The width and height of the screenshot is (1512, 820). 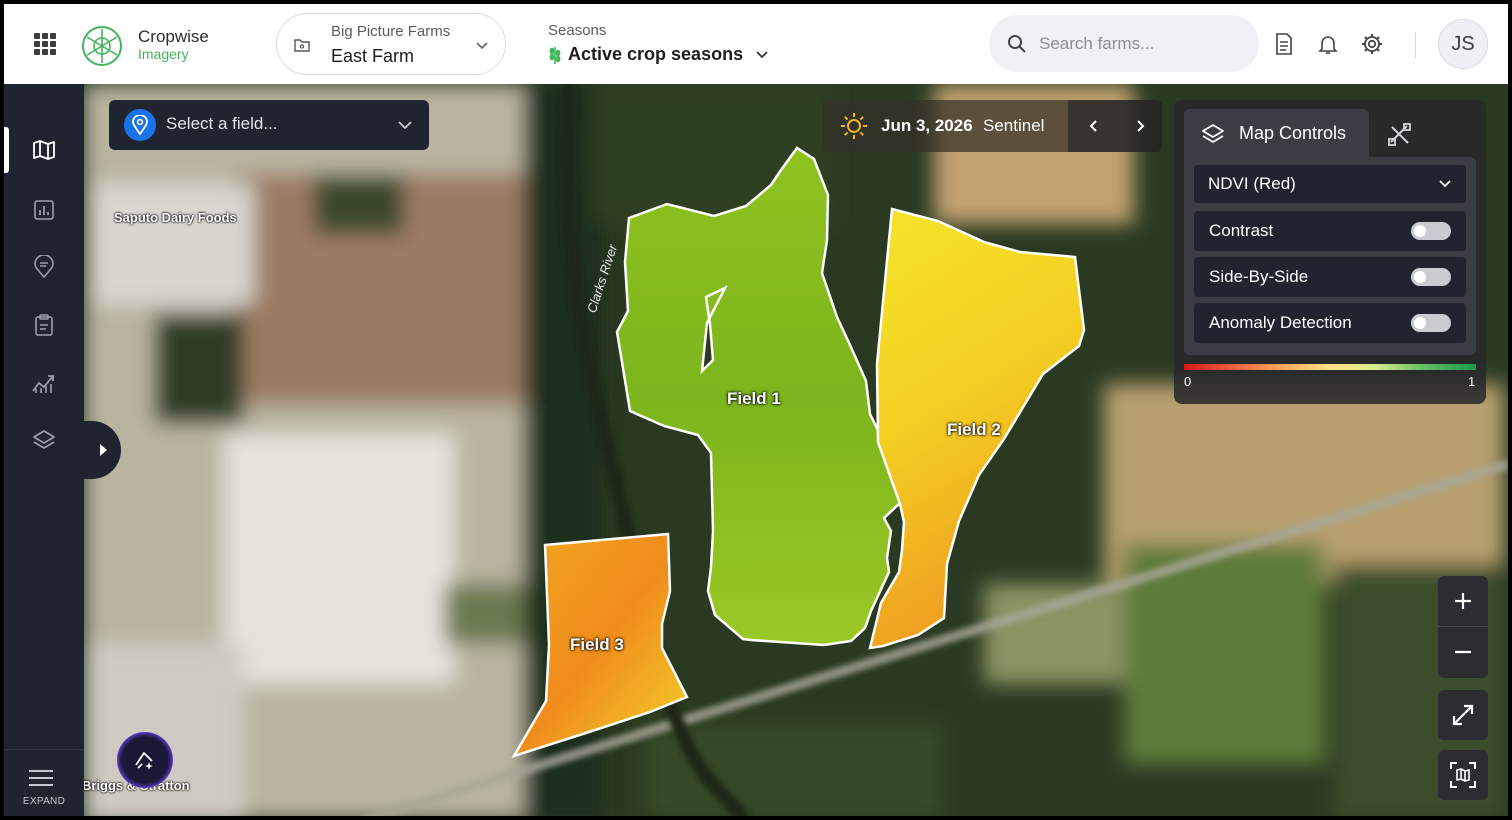 I want to click on fit-to-fields-button, so click(x=1463, y=775).